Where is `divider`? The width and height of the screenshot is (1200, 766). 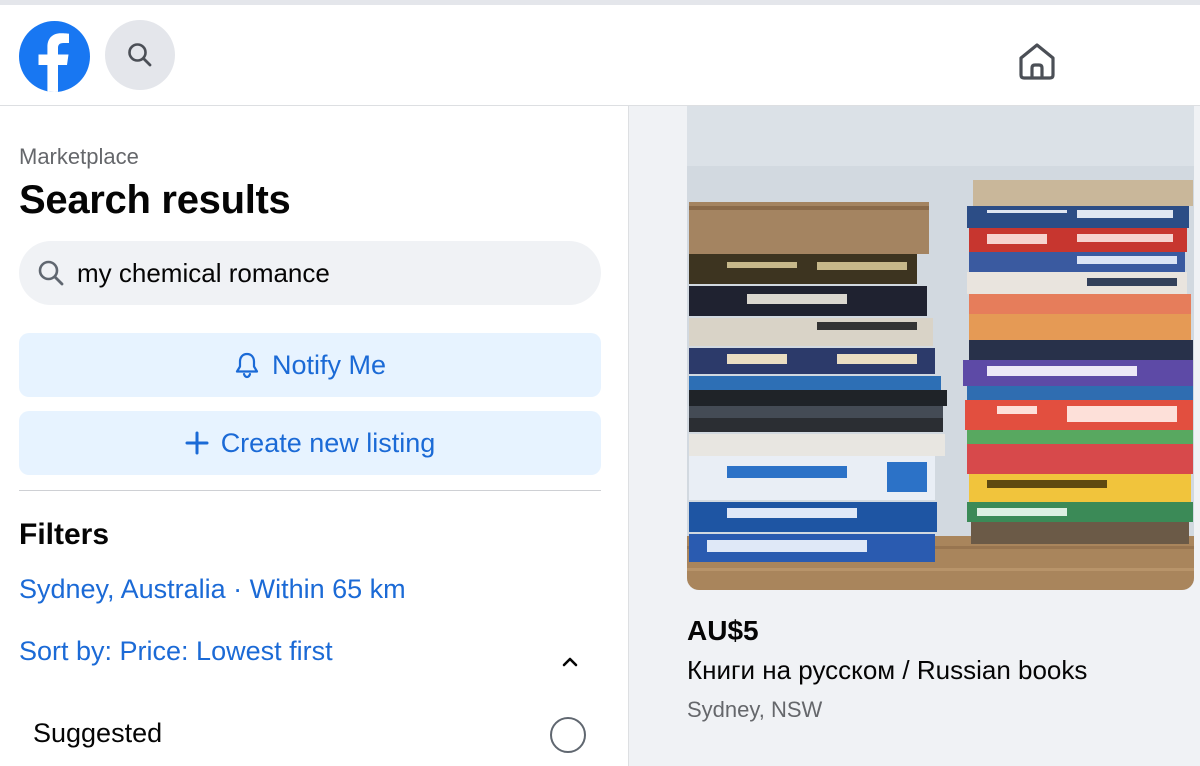
divider is located at coordinates (310, 490).